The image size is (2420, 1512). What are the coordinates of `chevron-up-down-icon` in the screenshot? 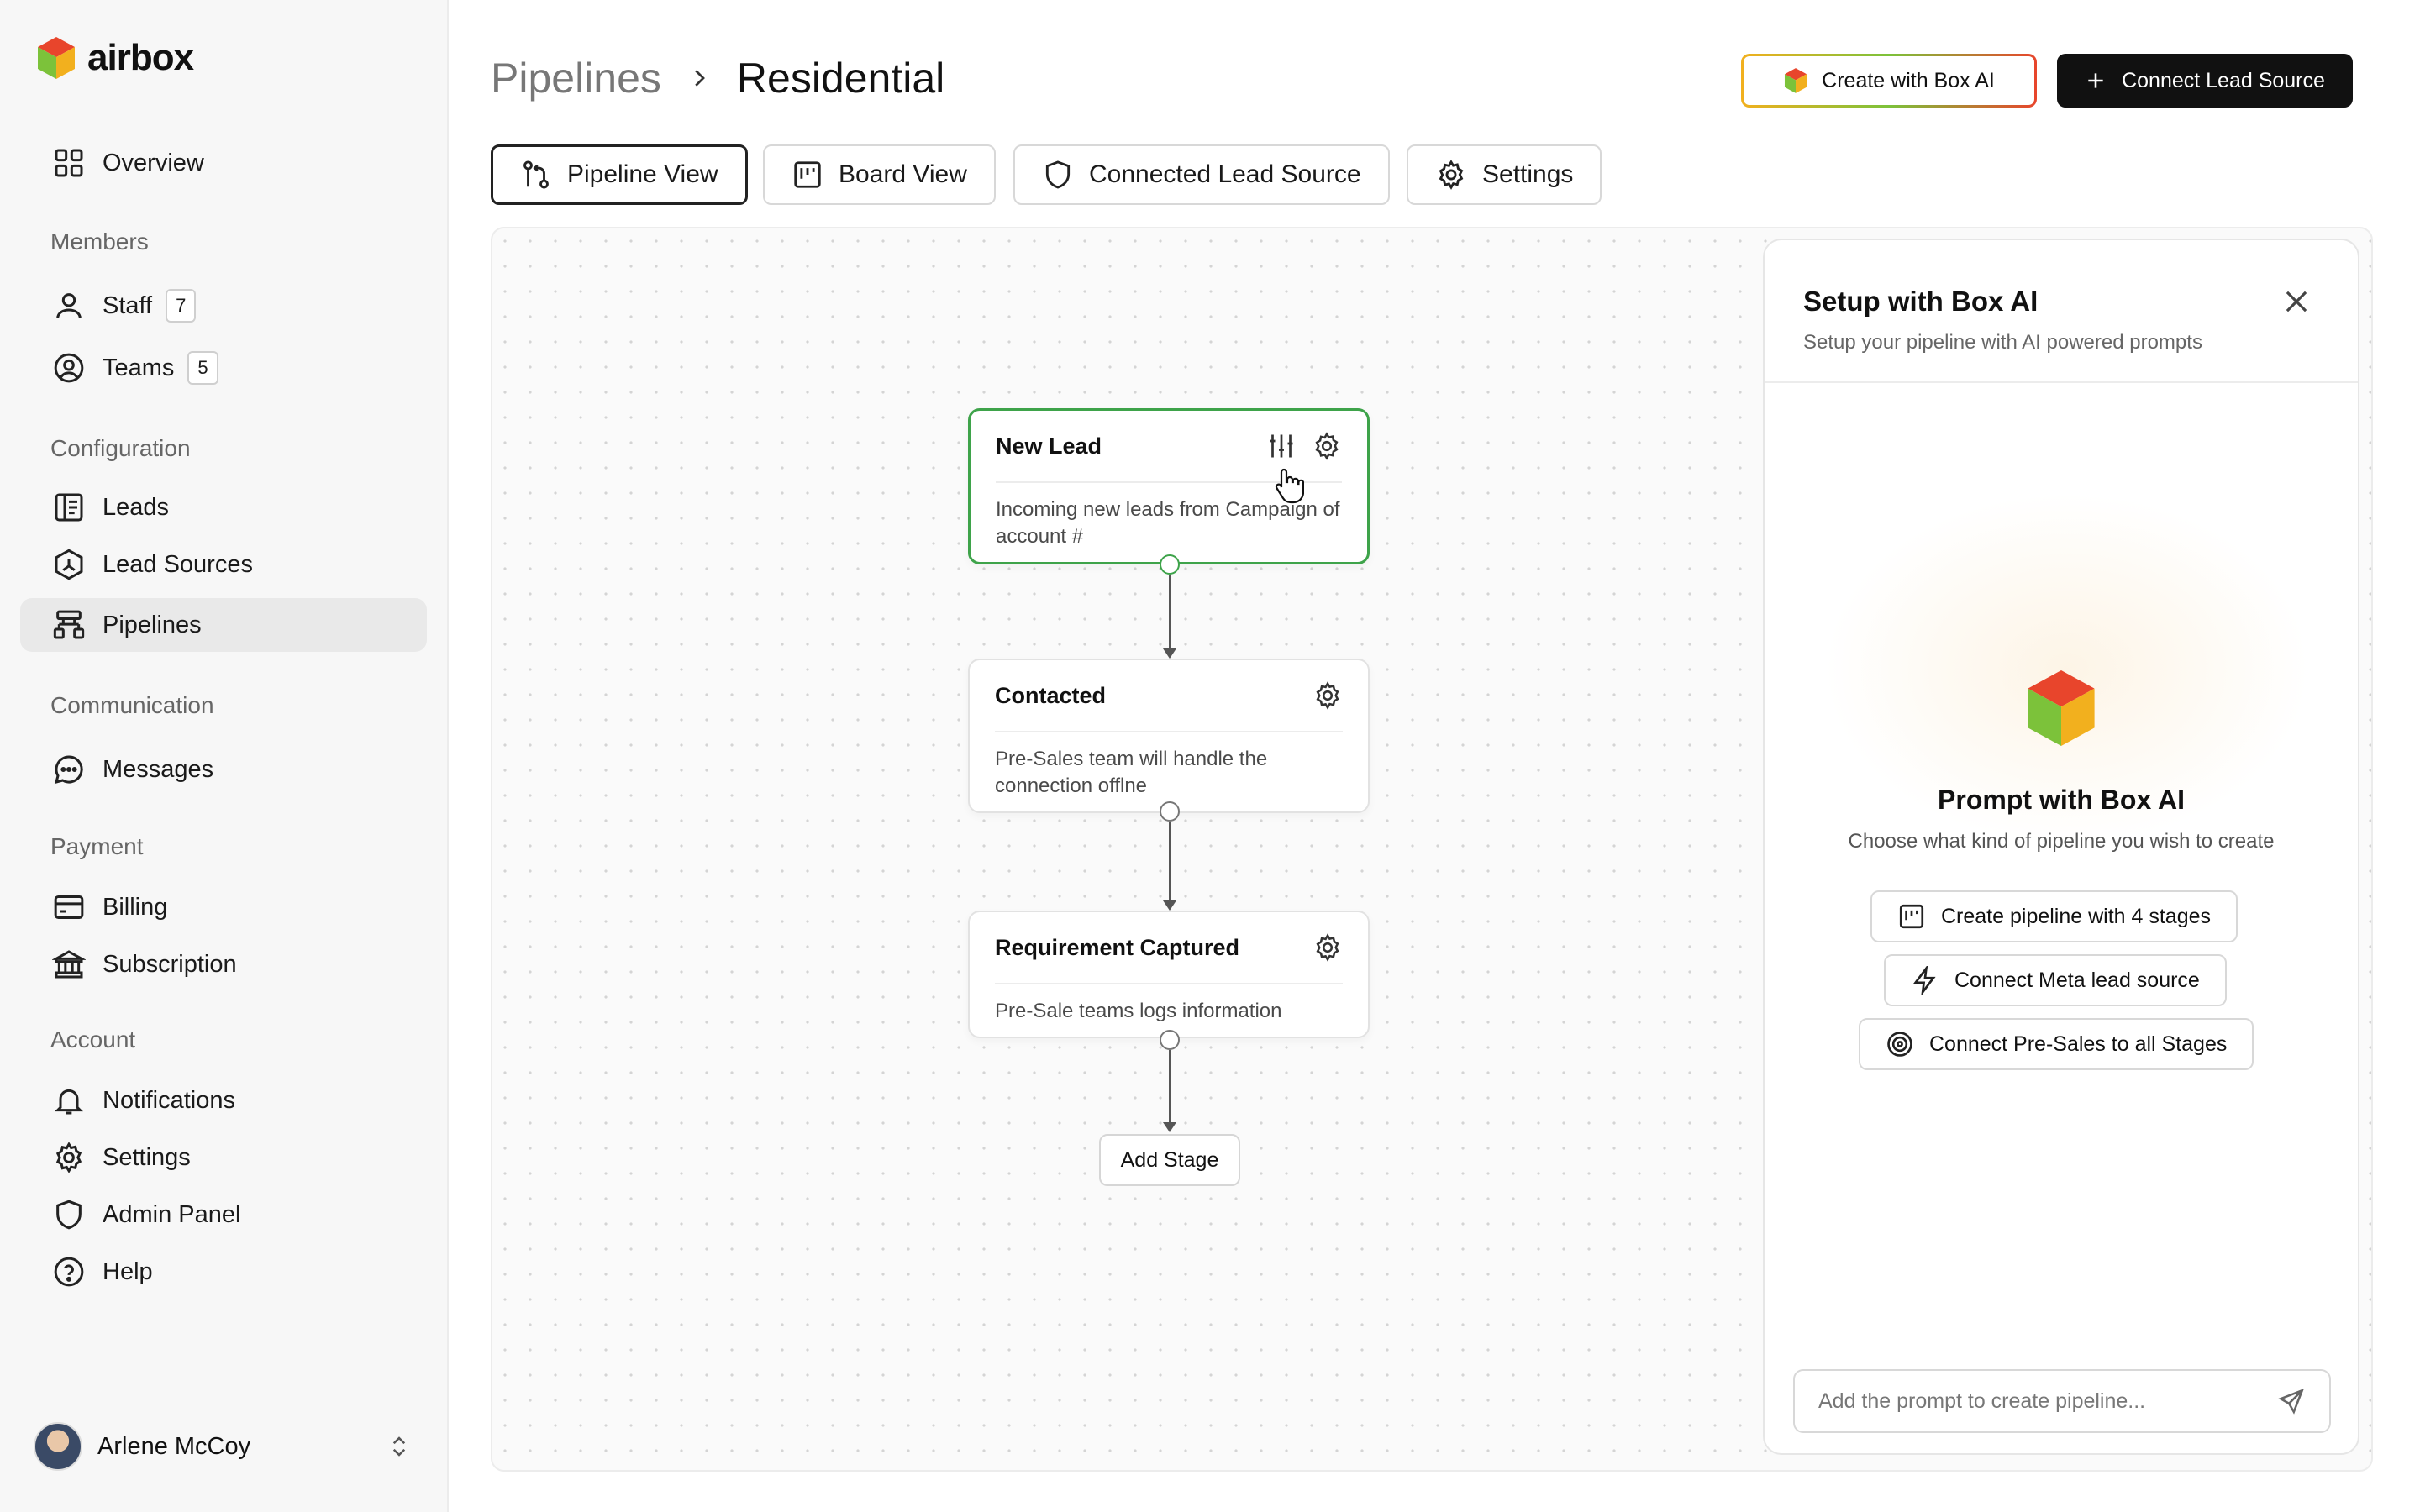 It's located at (399, 1446).